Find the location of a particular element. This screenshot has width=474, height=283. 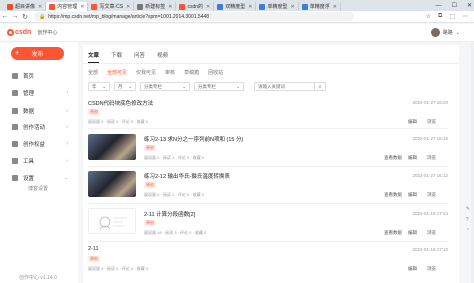

search-input is located at coordinates (284, 86).